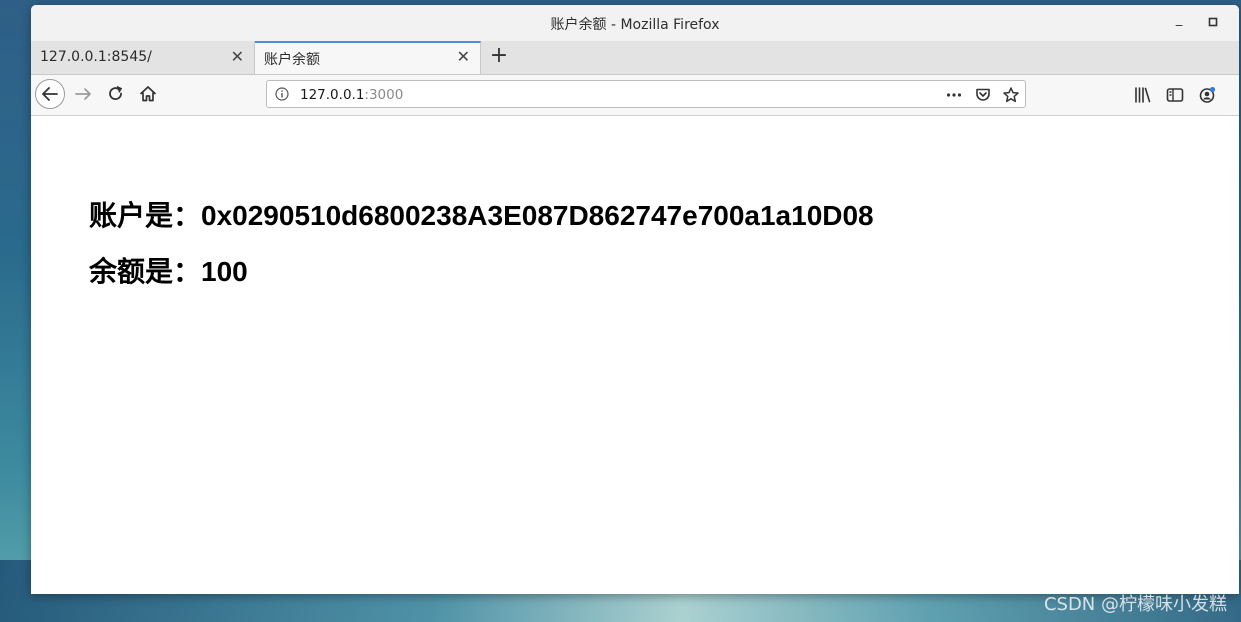 The width and height of the screenshot is (1241, 622). I want to click on balance-value: 100, so click(224, 271).